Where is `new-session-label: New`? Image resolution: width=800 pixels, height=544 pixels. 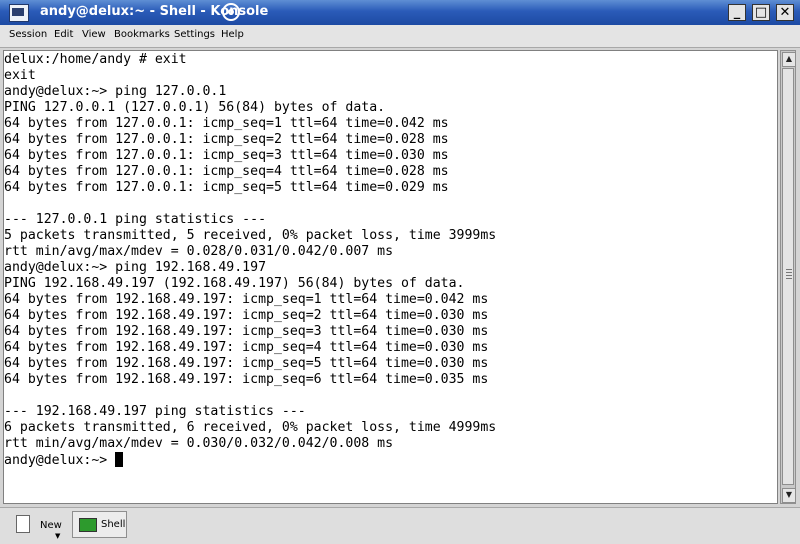 new-session-label: New is located at coordinates (51, 525).